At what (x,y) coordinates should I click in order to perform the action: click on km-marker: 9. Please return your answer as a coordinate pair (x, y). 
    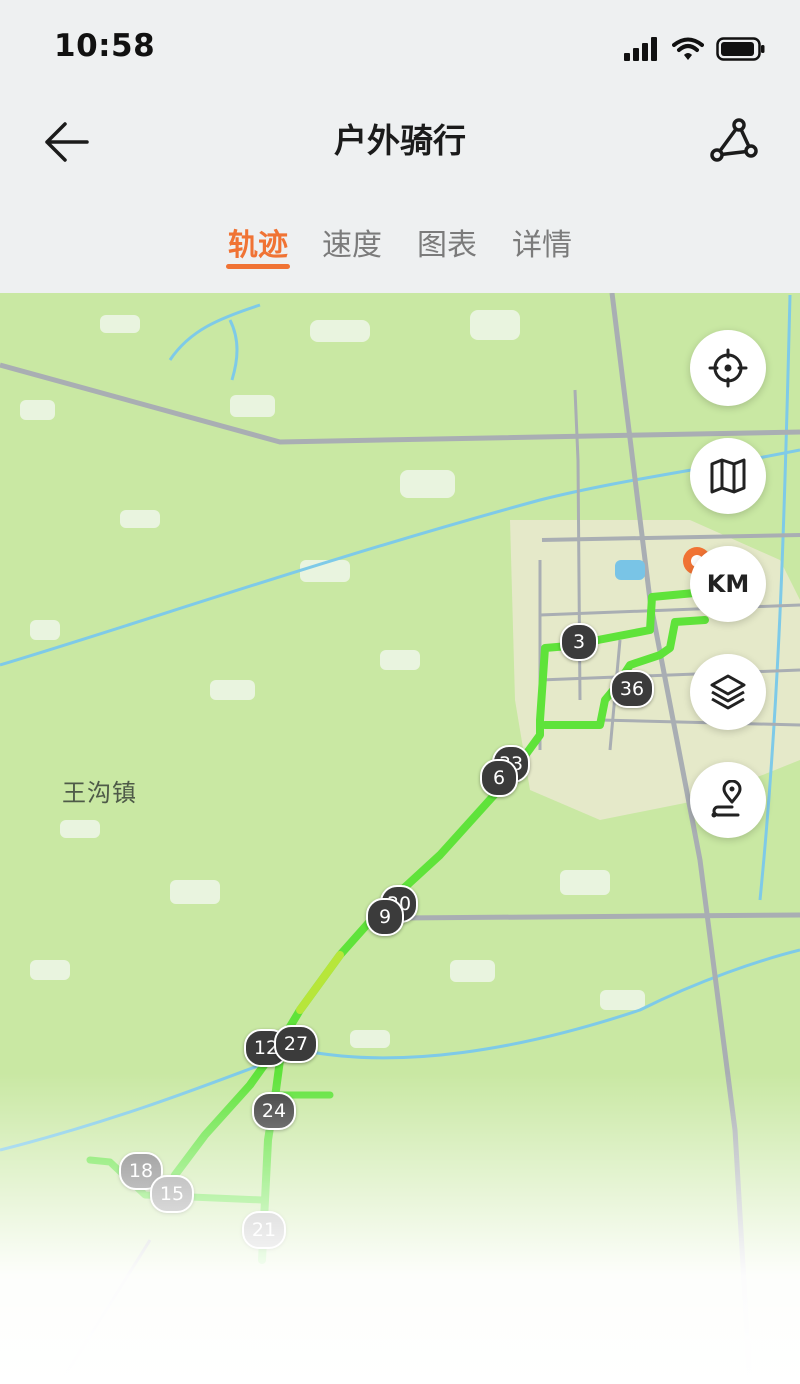
    Looking at the image, I should click on (385, 917).